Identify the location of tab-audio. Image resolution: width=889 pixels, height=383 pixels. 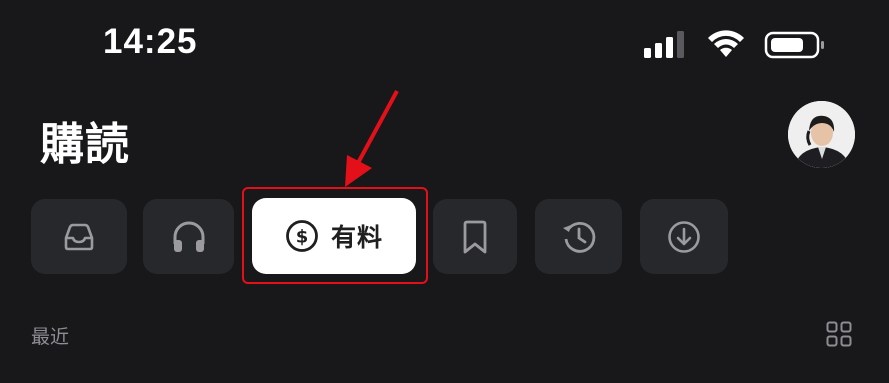
(188, 236).